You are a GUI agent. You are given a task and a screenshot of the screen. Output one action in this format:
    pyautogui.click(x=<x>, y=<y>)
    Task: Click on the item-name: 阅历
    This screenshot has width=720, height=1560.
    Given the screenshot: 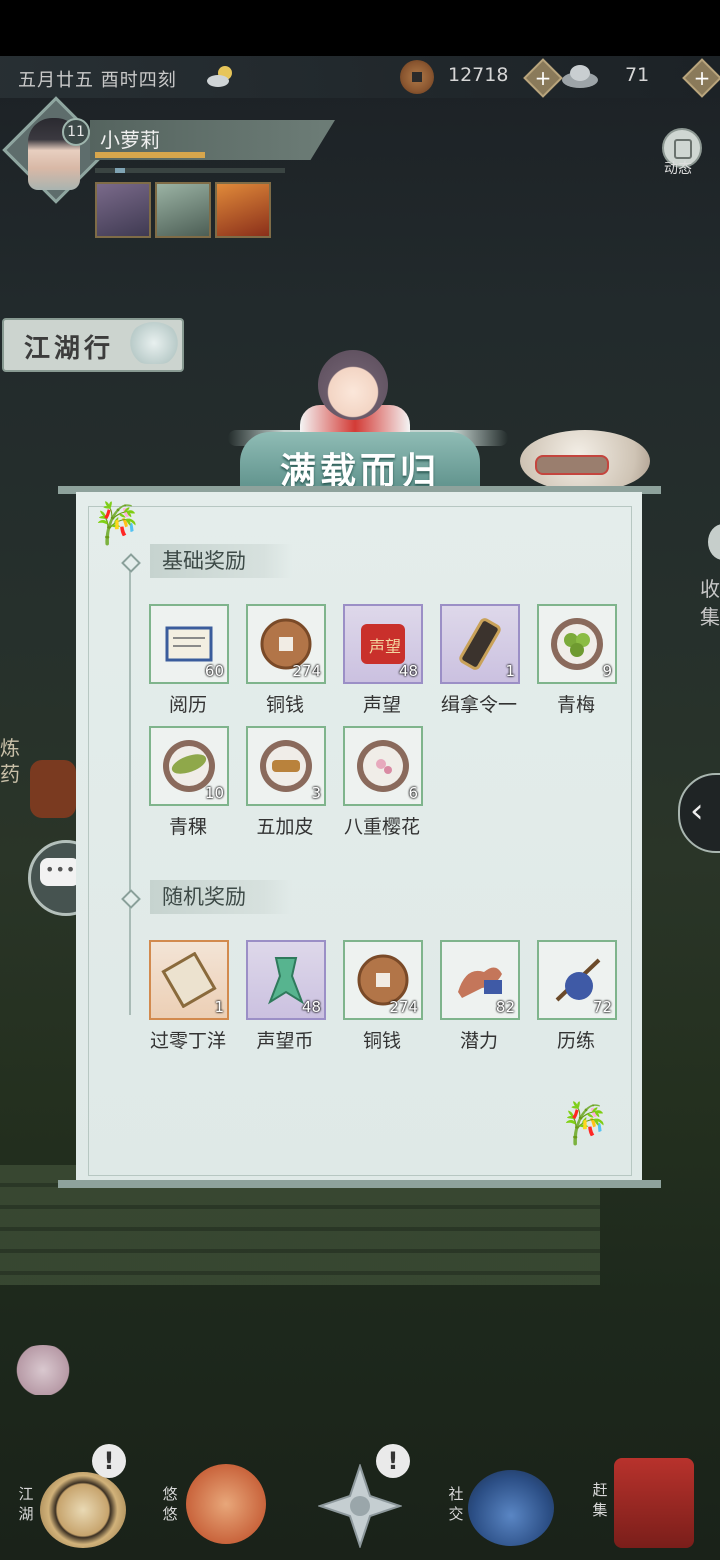 What is the action you would take?
    pyautogui.click(x=187, y=705)
    